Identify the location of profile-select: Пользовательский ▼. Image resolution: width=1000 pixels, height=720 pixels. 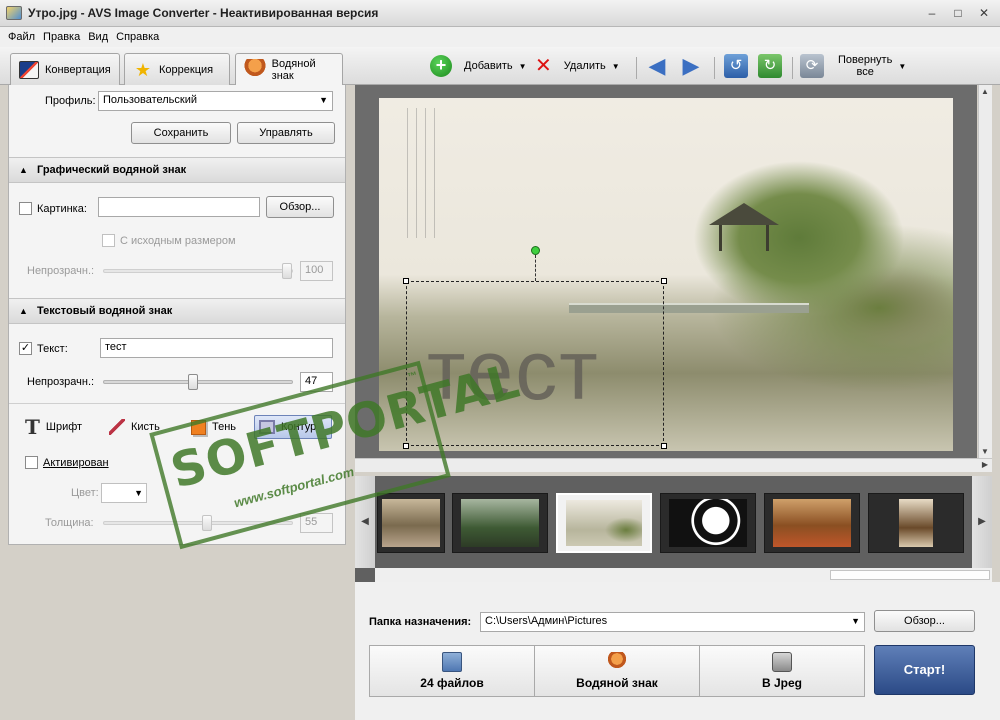
(215, 101).